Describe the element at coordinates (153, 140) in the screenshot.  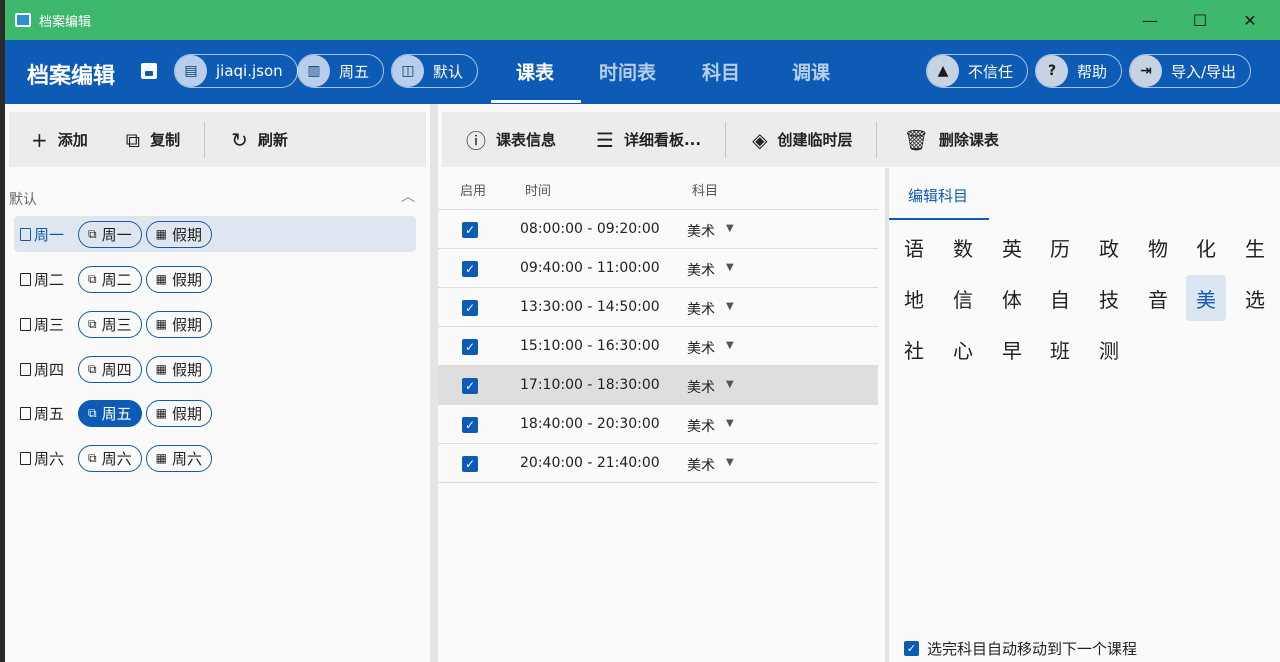
I see `copy-button: ⧉ 复制` at that location.